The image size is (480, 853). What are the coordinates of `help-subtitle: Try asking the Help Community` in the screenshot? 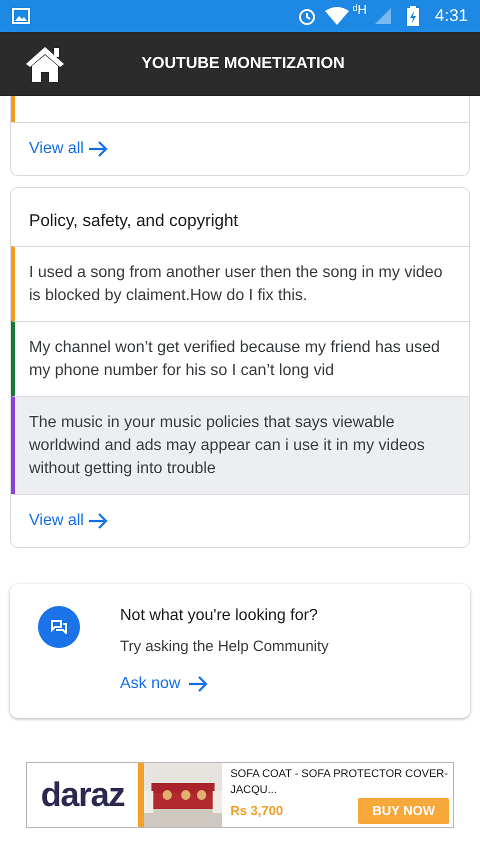 It's located at (224, 646).